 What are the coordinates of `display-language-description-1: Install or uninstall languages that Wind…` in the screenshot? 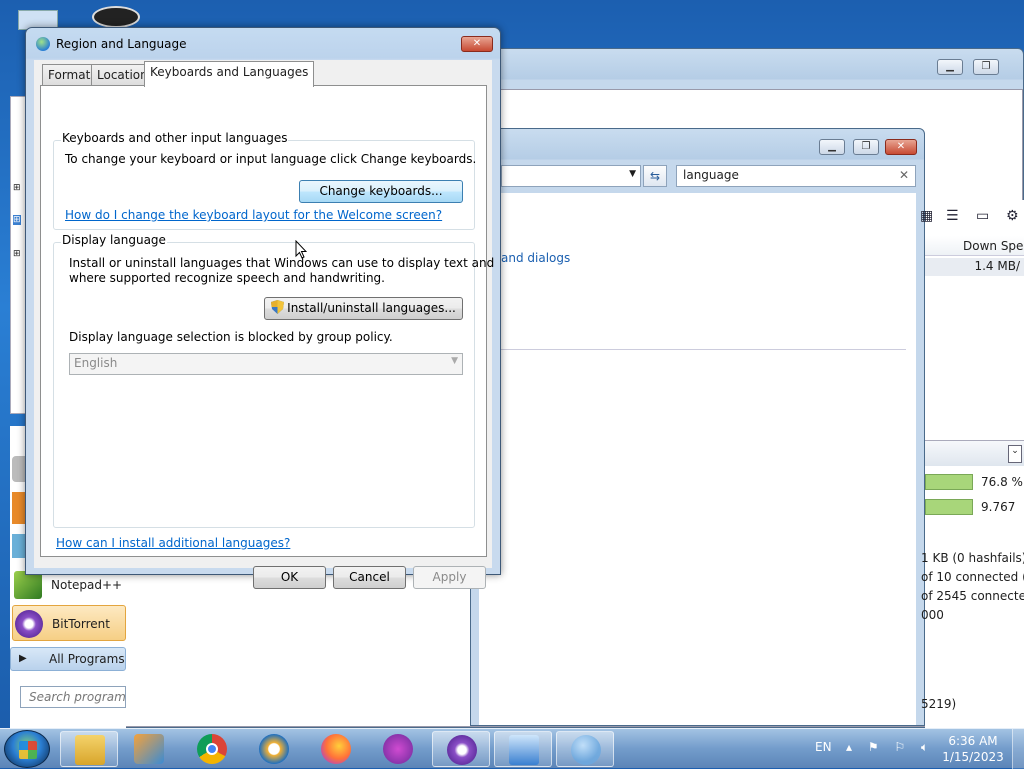 It's located at (282, 263).